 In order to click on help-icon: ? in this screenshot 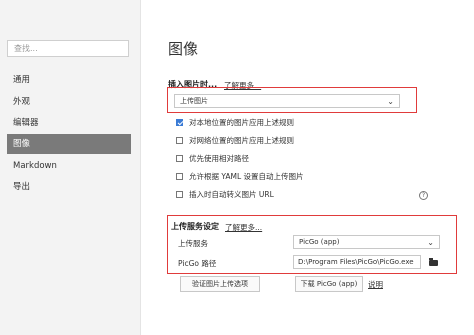, I will do `click(423, 195)`.